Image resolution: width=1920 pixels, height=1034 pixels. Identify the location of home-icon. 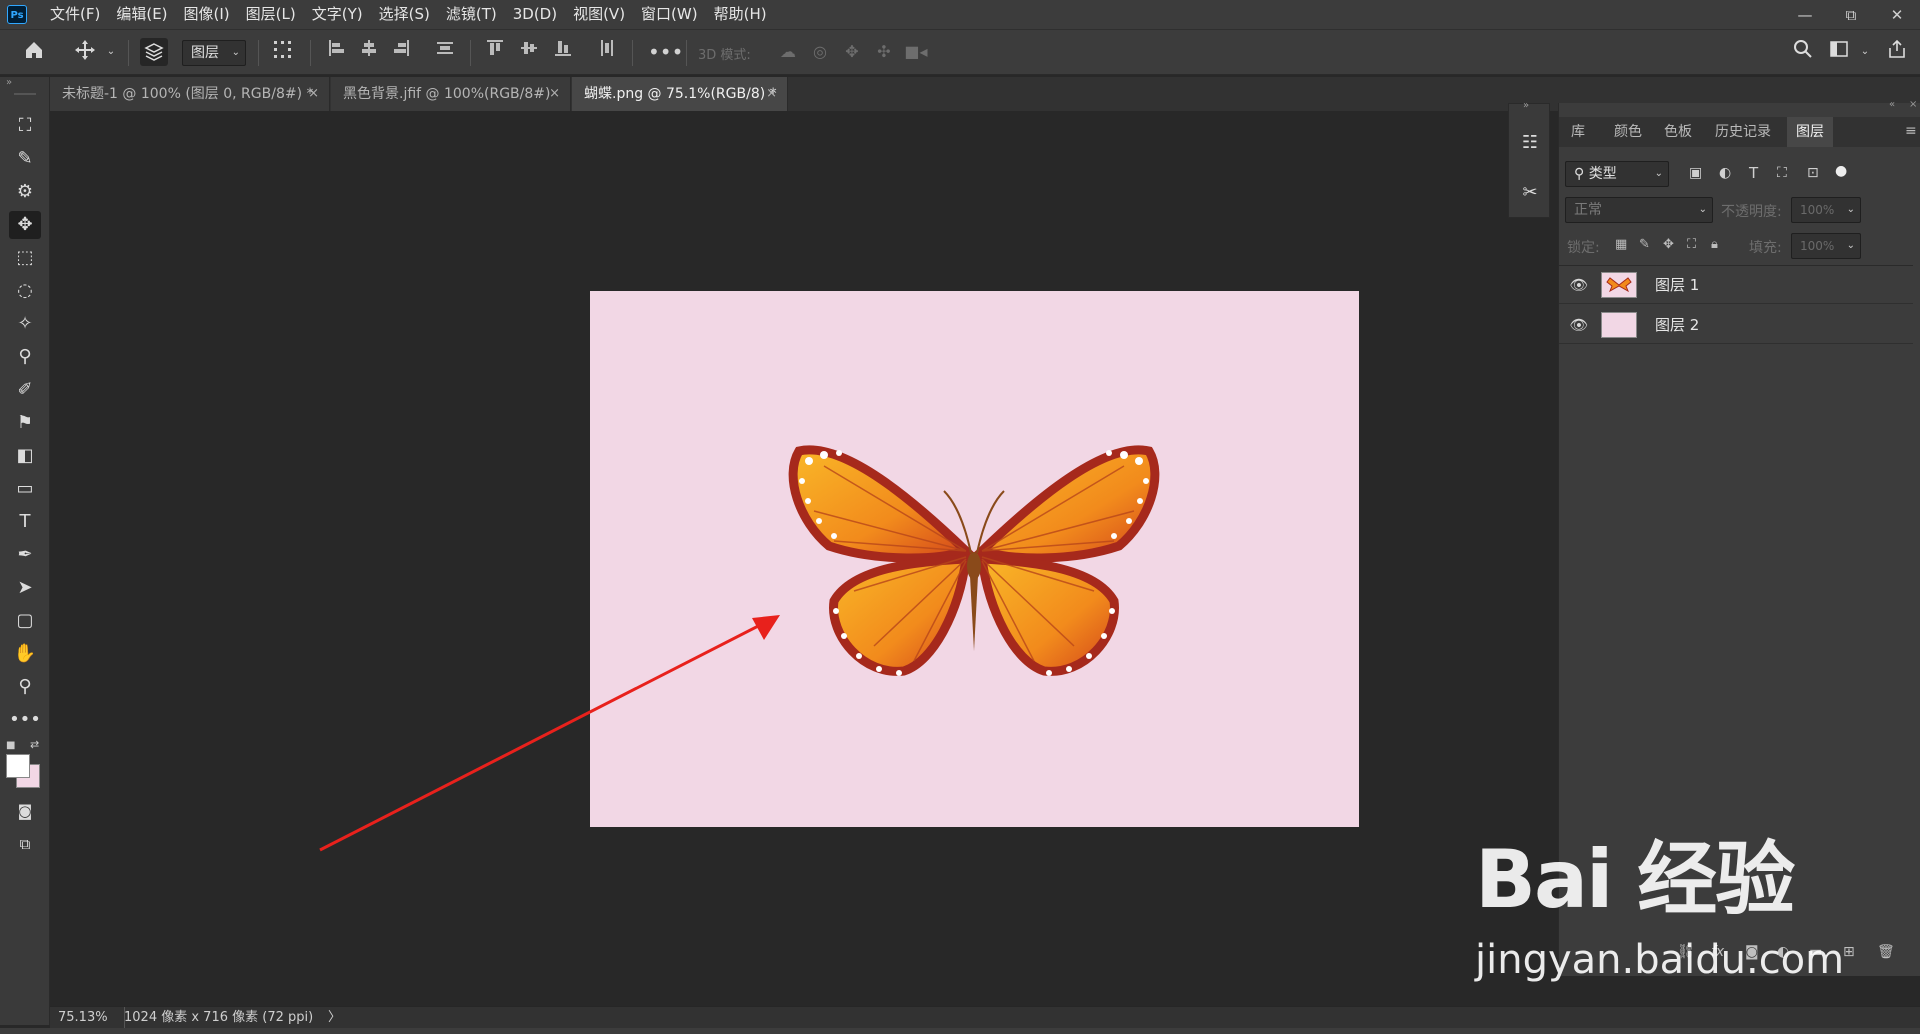
(34, 52).